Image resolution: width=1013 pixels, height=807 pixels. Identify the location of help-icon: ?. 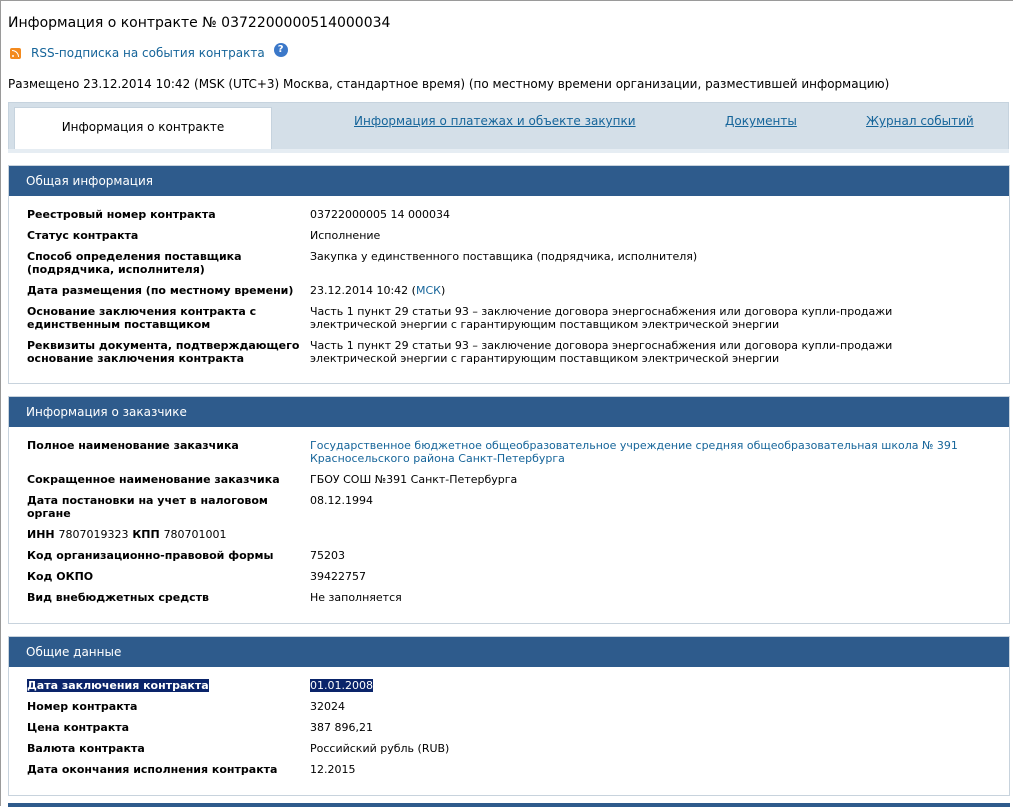
(280, 50).